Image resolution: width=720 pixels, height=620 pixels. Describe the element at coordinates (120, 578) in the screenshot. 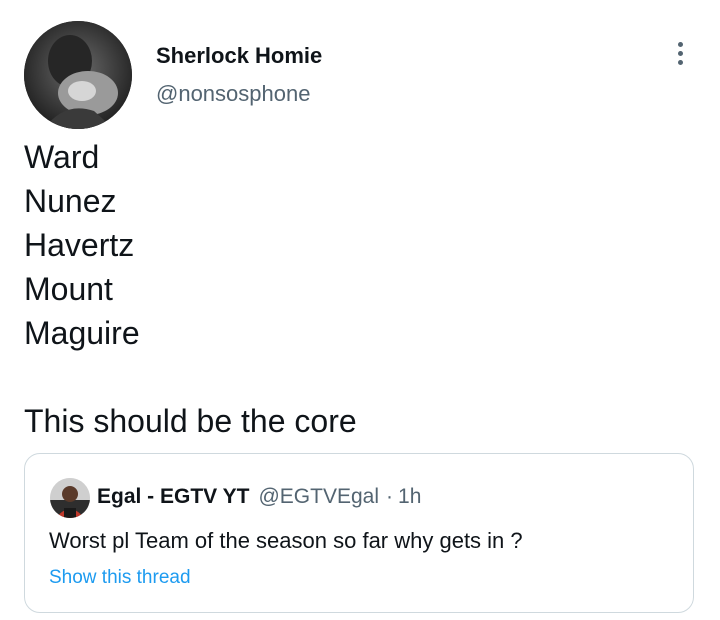

I see `show-thread-link: Show this thread` at that location.